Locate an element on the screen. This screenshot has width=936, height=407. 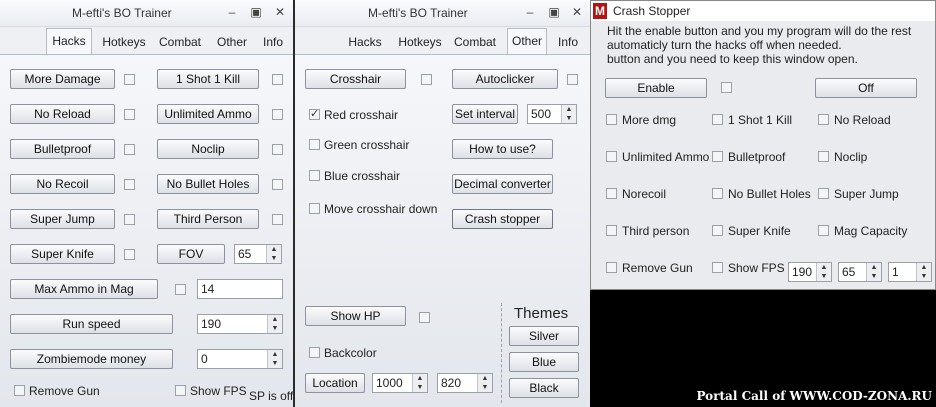
third-person-button: Third Person is located at coordinates (208, 219).